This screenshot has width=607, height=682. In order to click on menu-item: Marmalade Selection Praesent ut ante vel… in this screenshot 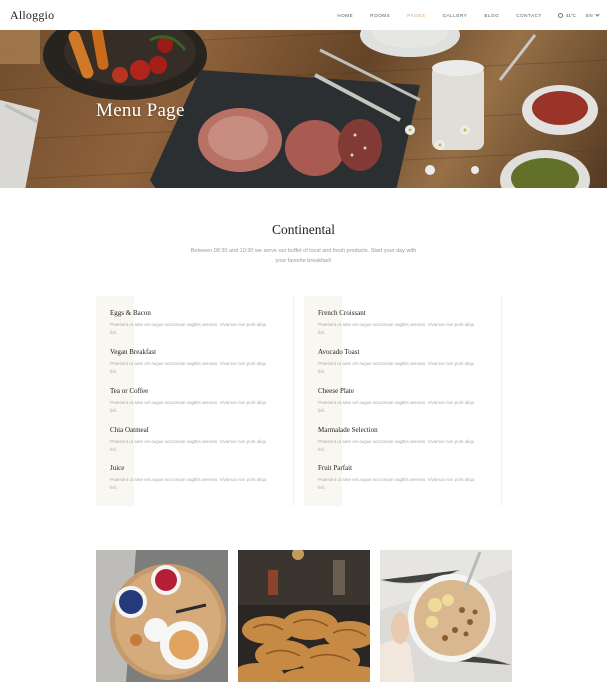, I will do `click(403, 440)`.